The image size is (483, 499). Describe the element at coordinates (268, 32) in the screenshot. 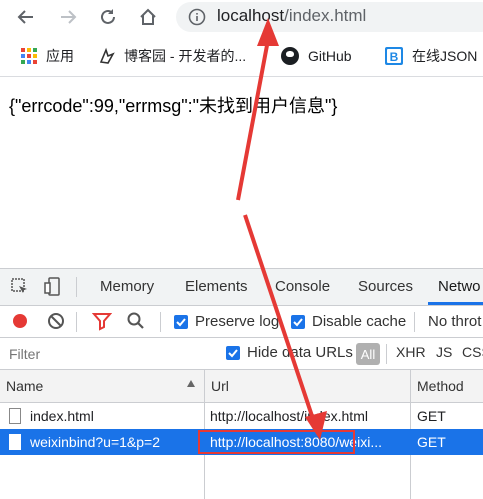

I see `annotation-arrow-up-head` at that location.